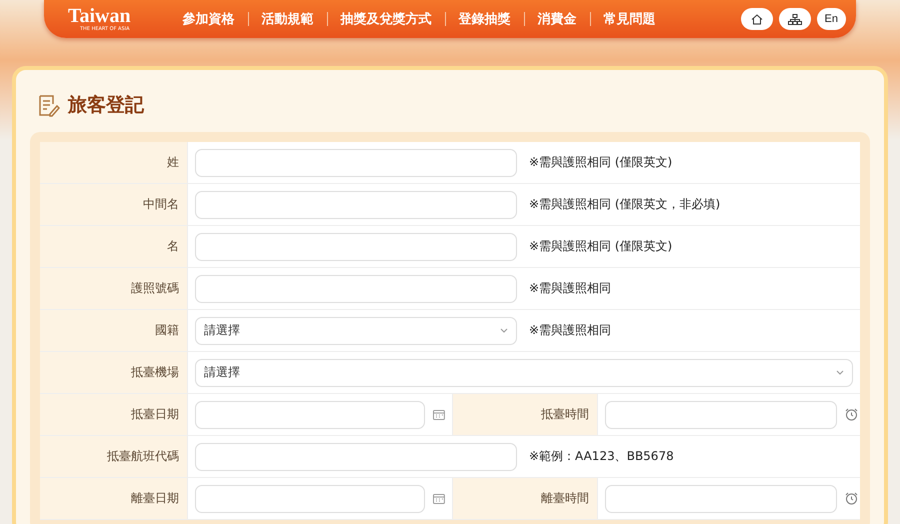 This screenshot has width=900, height=524. Describe the element at coordinates (484, 19) in the screenshot. I see `nav-link: 登錄抽獎` at that location.